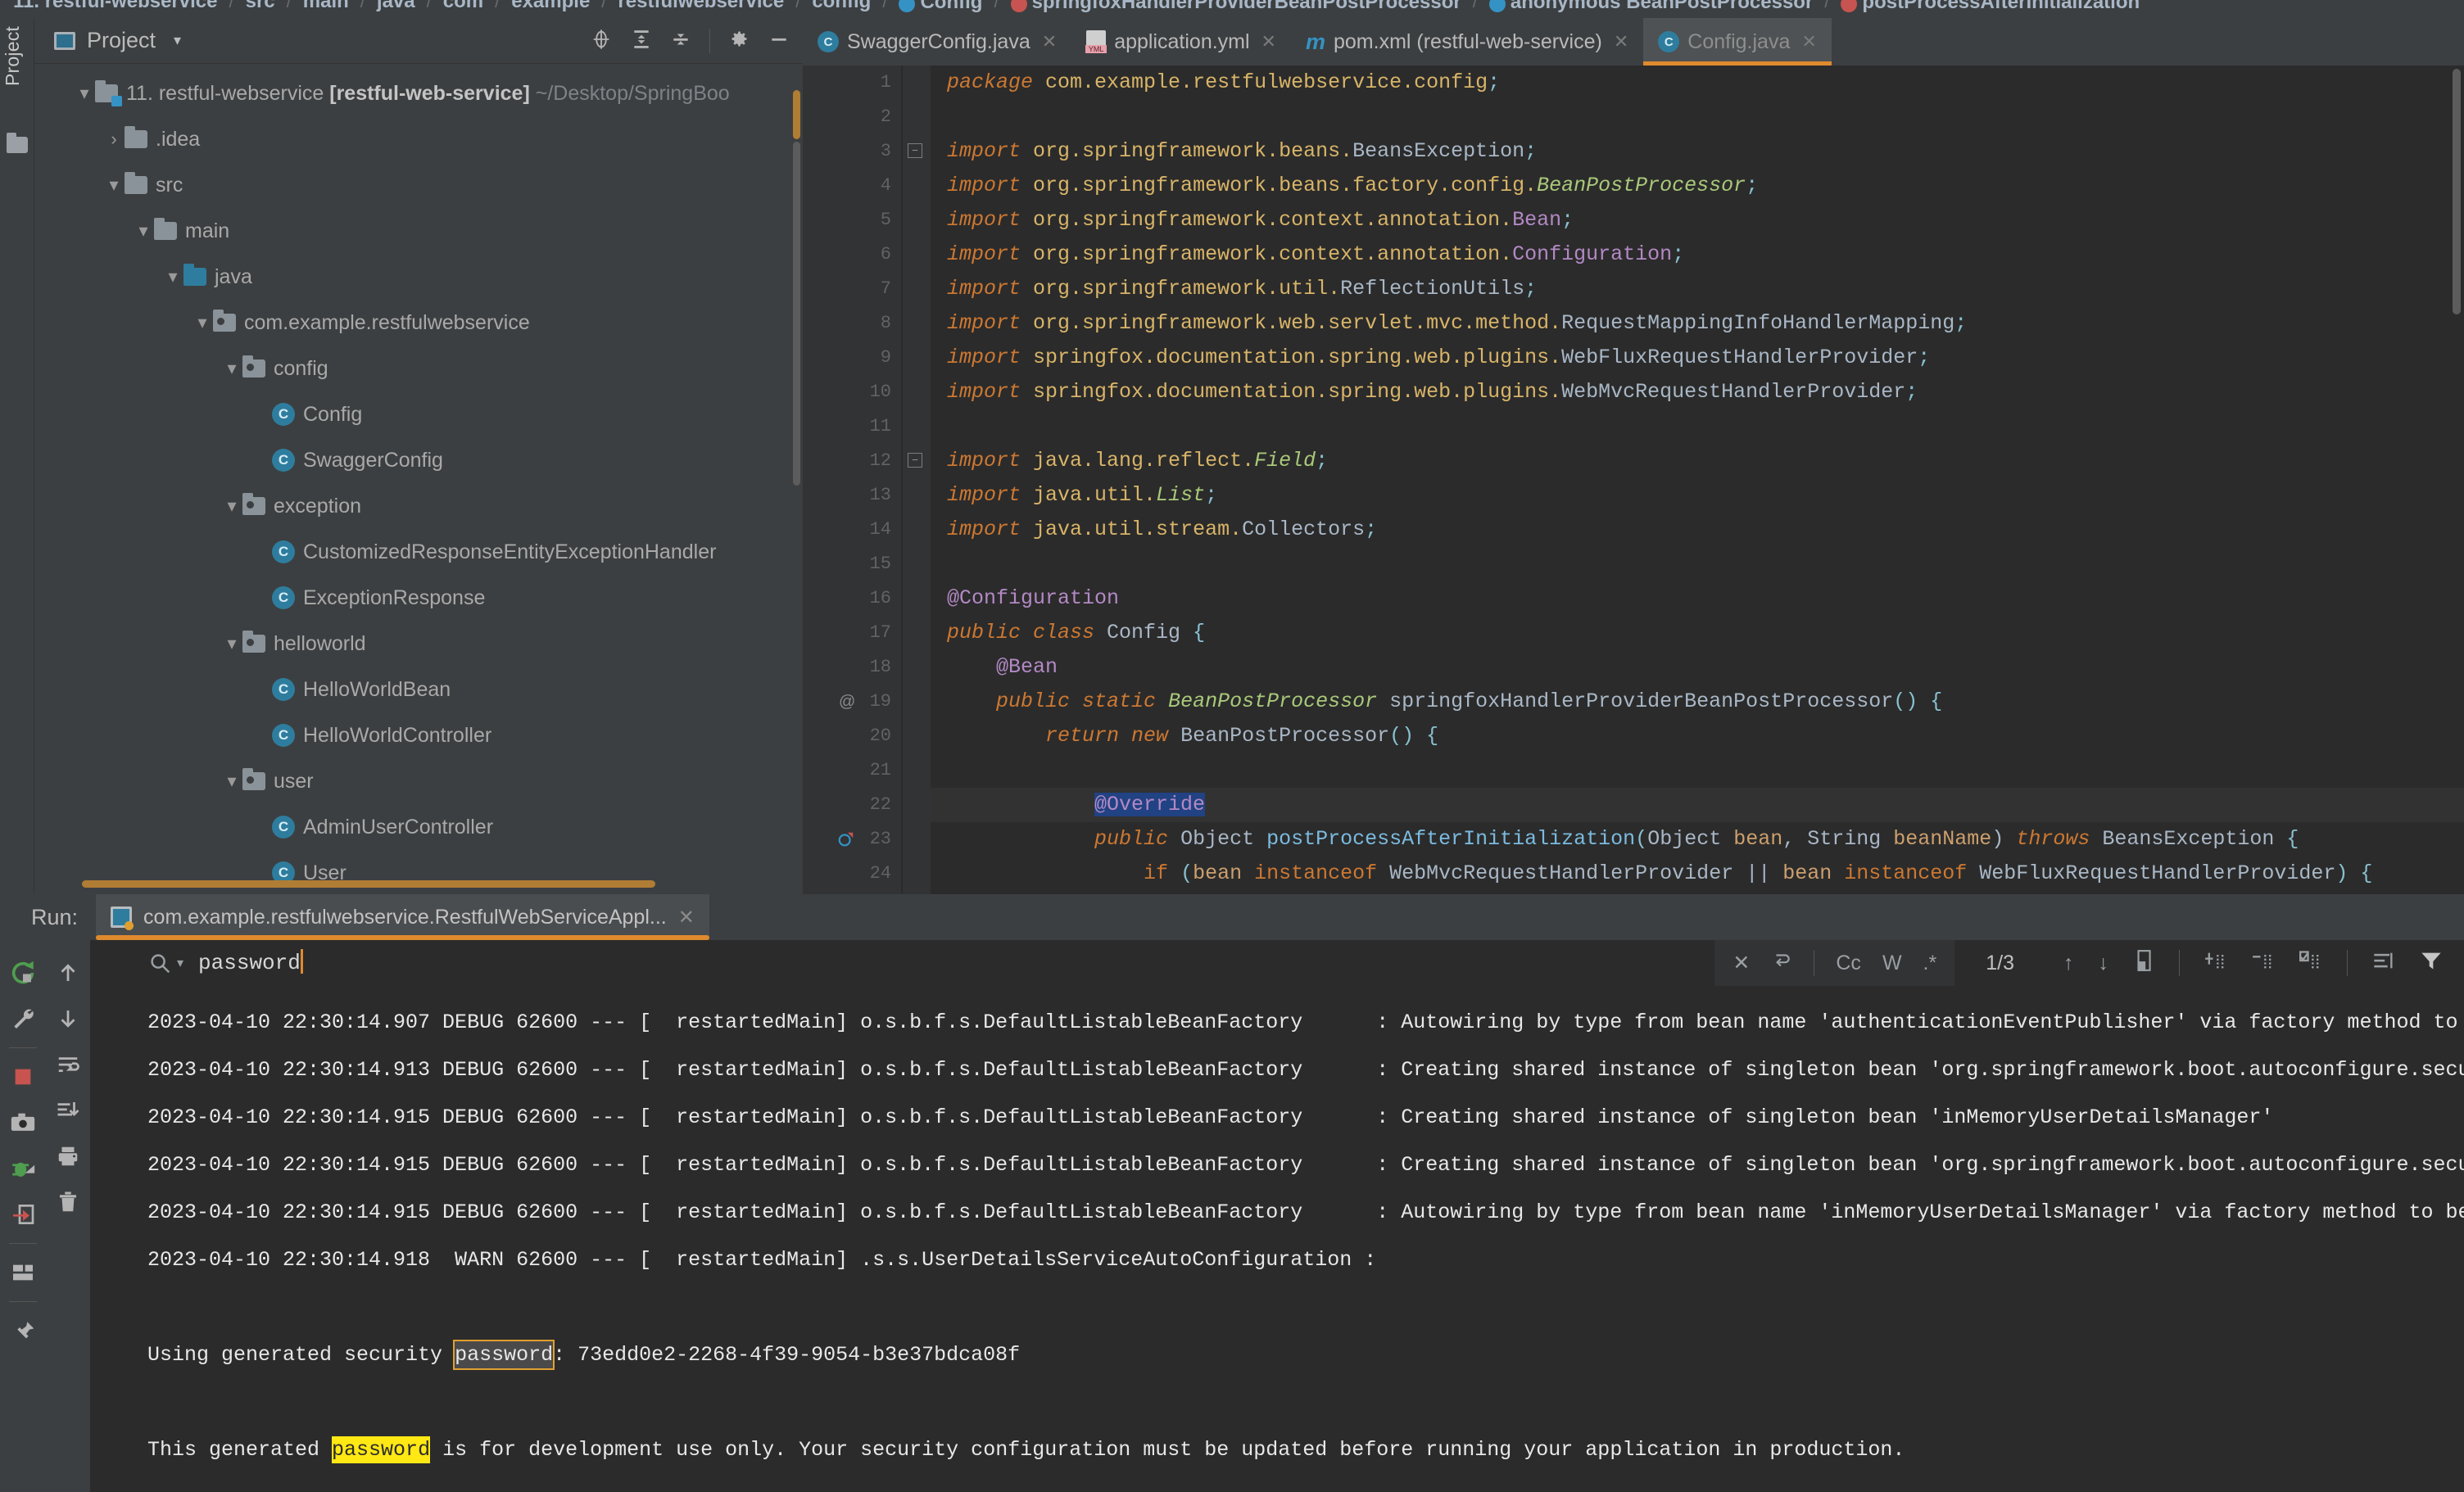  Describe the element at coordinates (396, 9) in the screenshot. I see `breadcrumb-item: java` at that location.